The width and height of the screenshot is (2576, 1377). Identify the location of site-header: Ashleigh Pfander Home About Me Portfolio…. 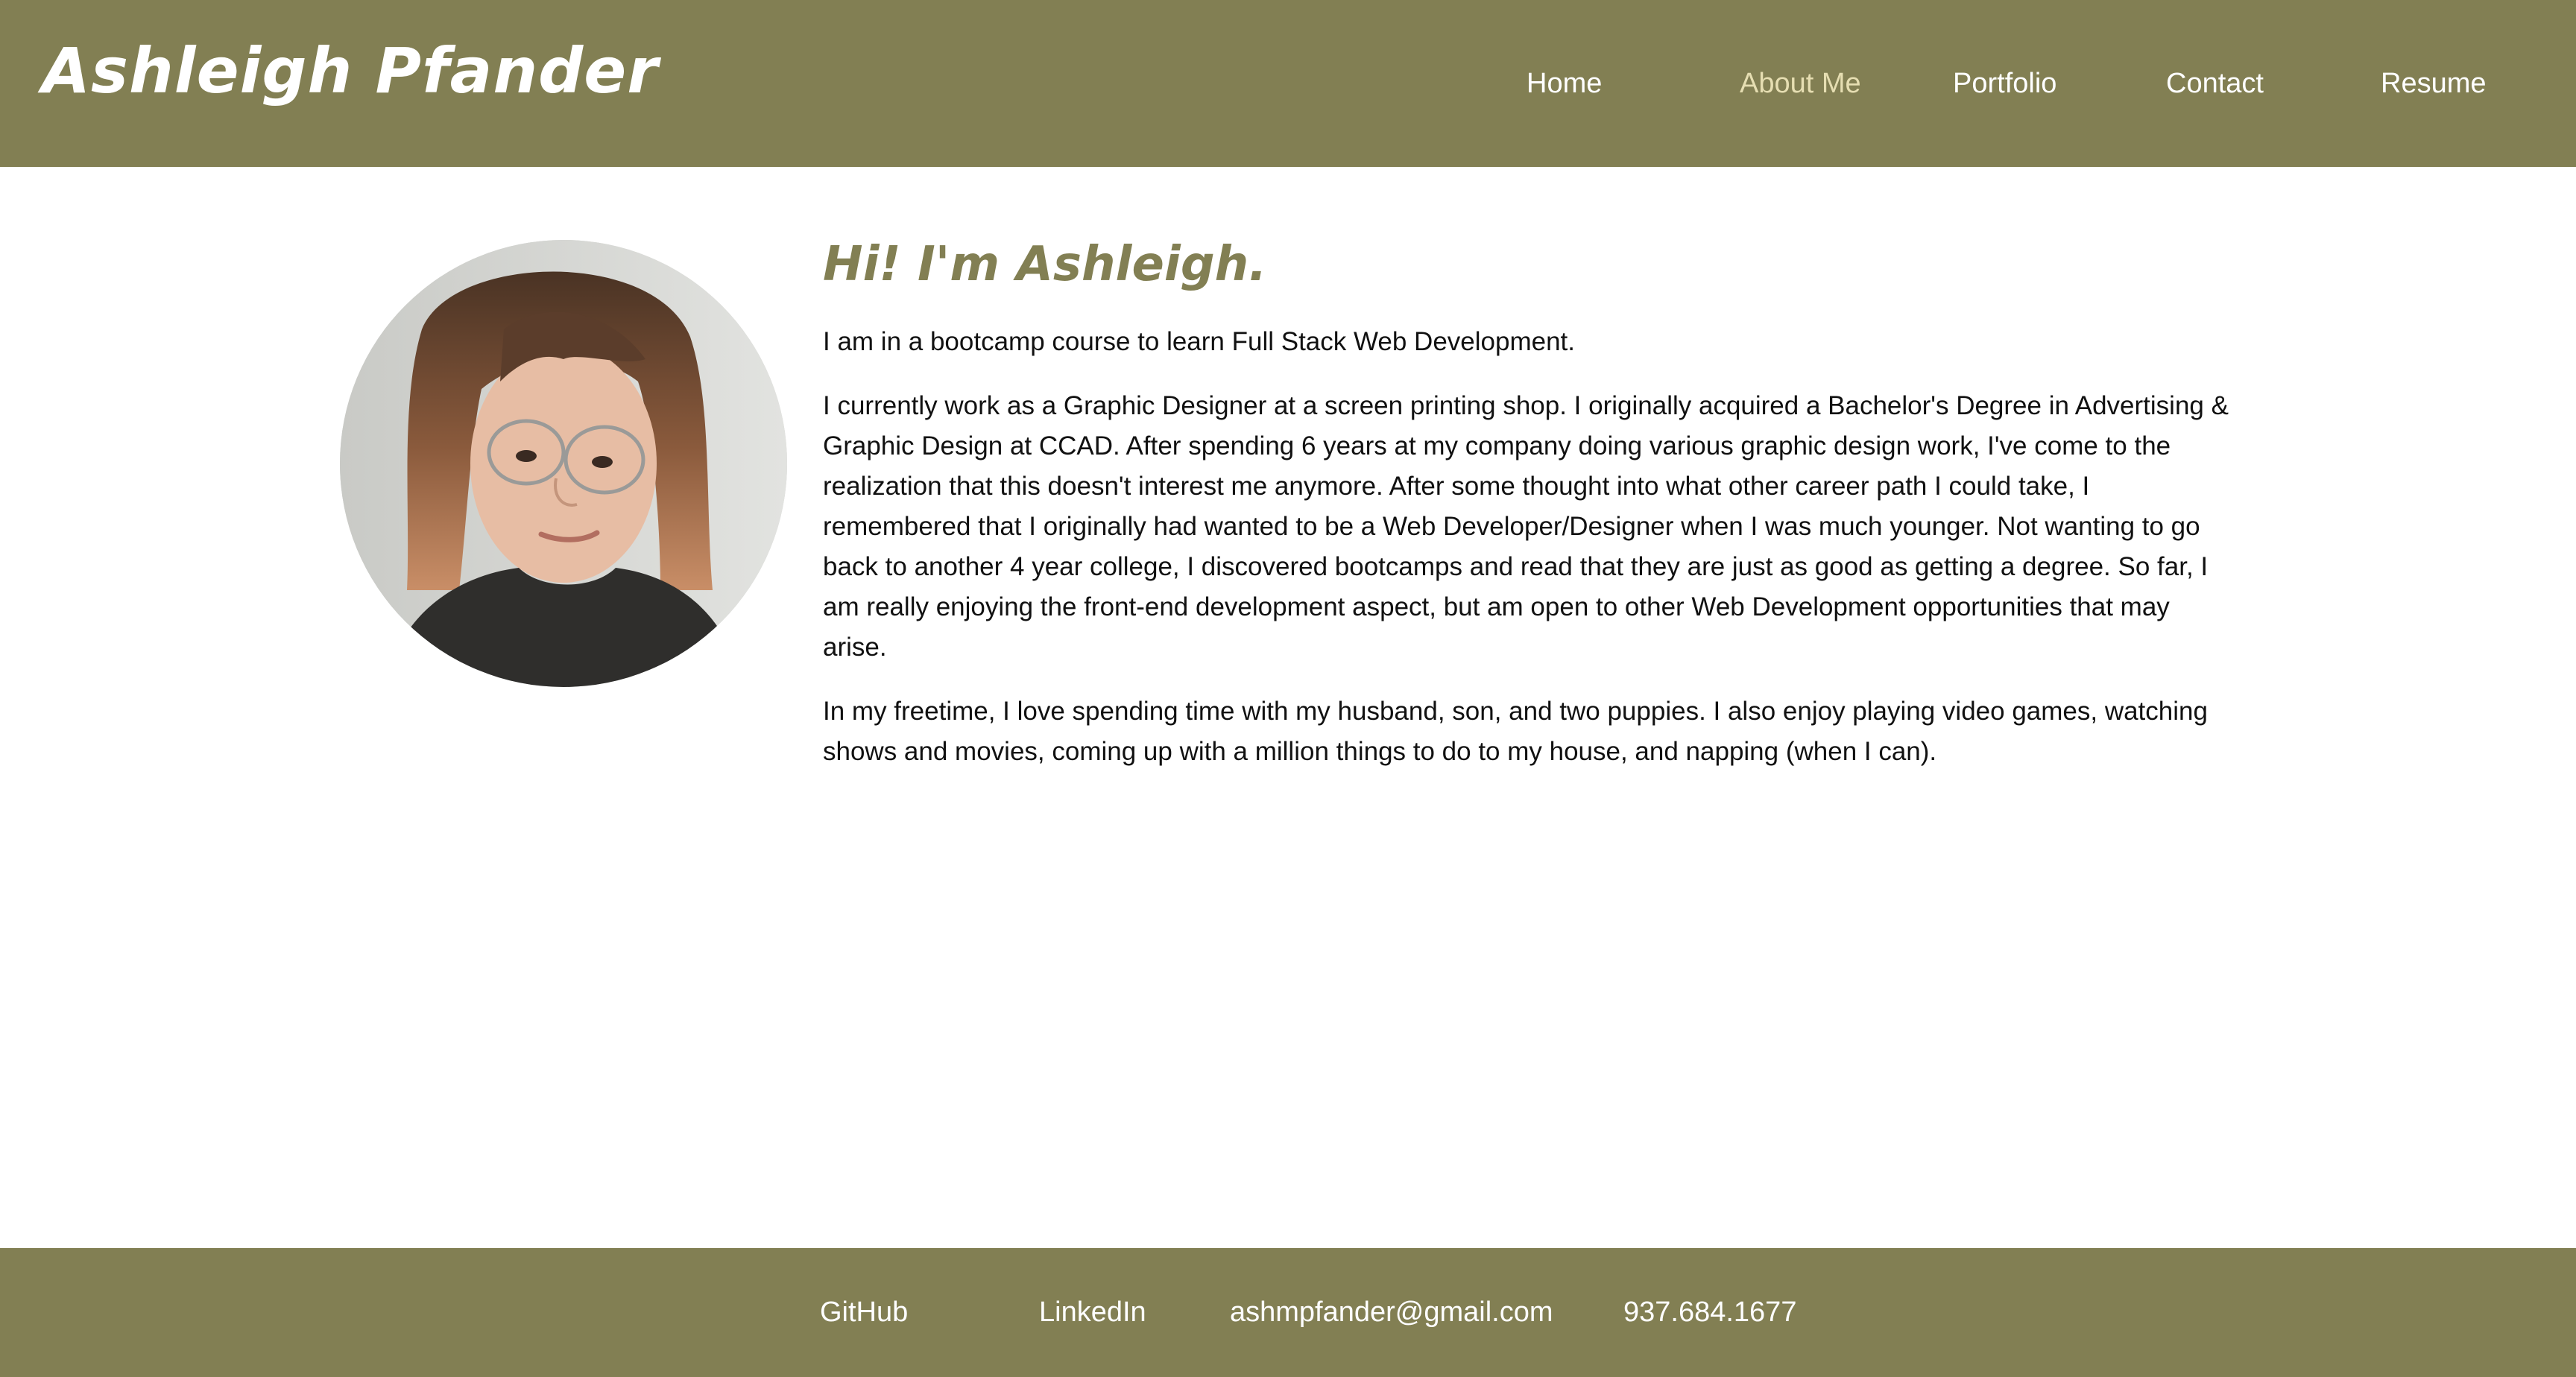
(1288, 83).